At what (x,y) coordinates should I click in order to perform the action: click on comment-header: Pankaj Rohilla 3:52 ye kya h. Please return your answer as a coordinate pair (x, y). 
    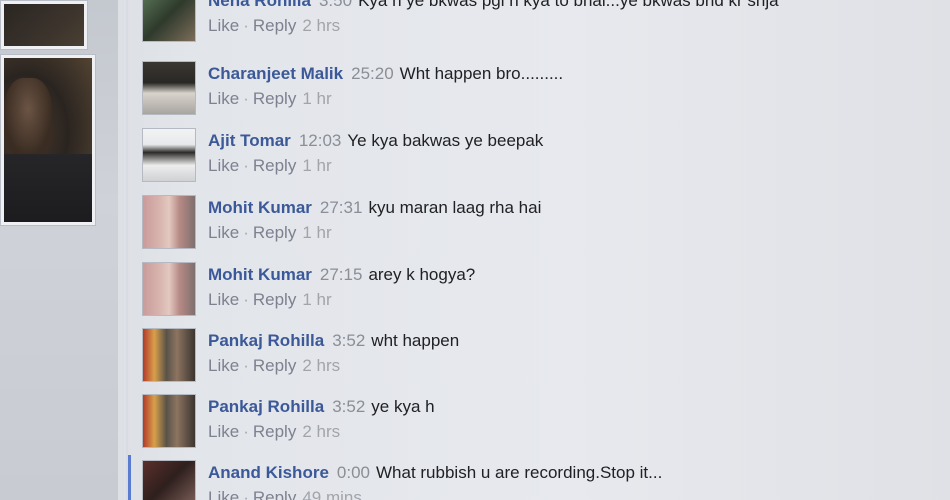
    Looking at the image, I should click on (568, 407).